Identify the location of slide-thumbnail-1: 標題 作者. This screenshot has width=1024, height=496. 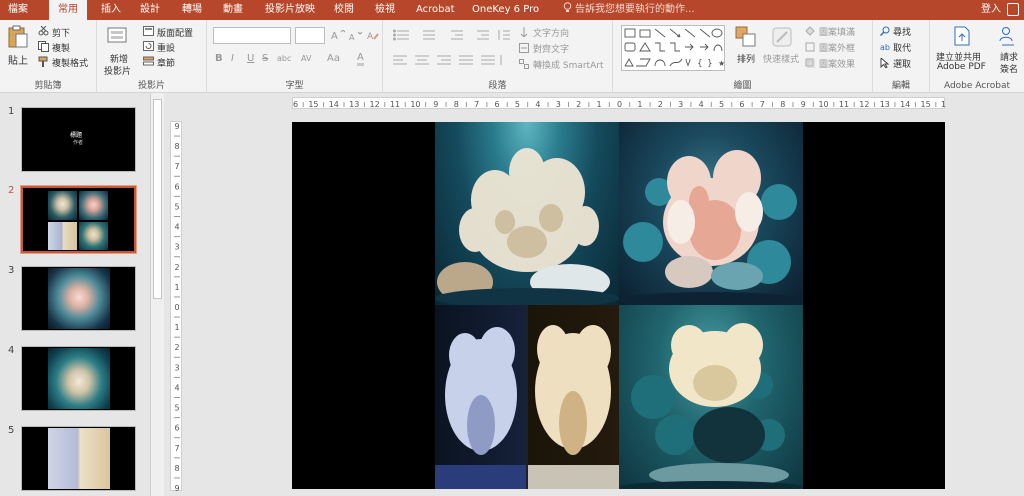
(78, 139).